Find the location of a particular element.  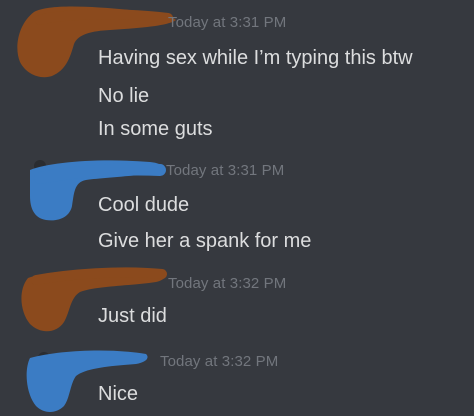

message-text: Nice is located at coordinates (118, 394).